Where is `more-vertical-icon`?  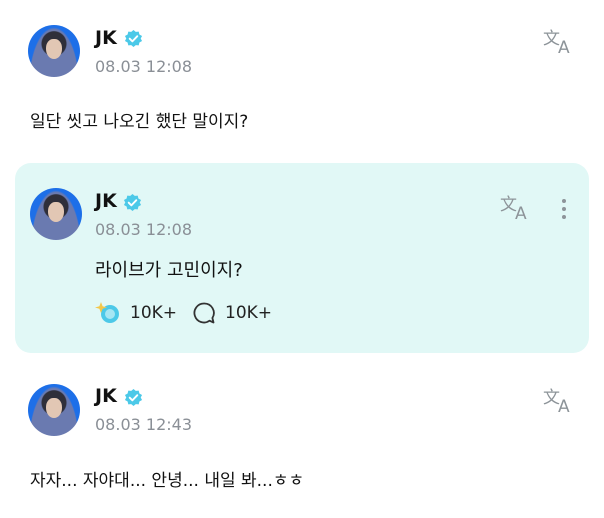 more-vertical-icon is located at coordinates (564, 208).